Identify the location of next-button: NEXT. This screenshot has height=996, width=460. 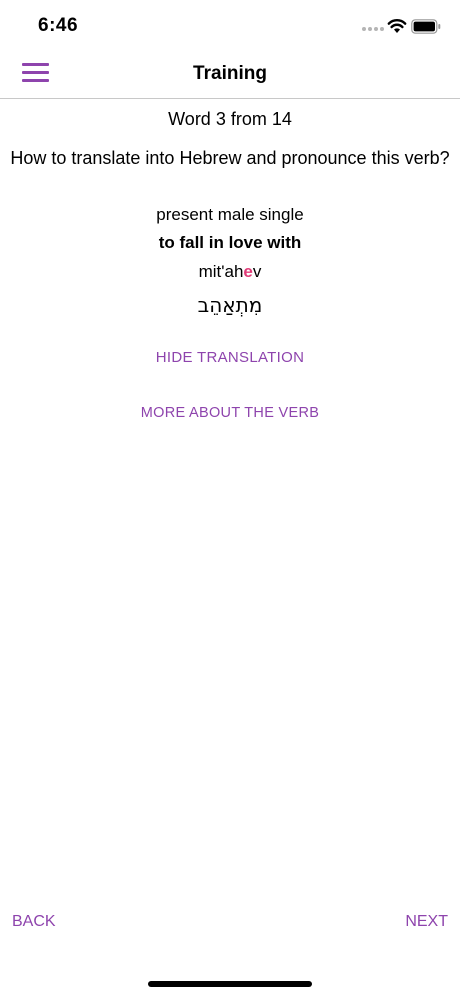
(426, 922).